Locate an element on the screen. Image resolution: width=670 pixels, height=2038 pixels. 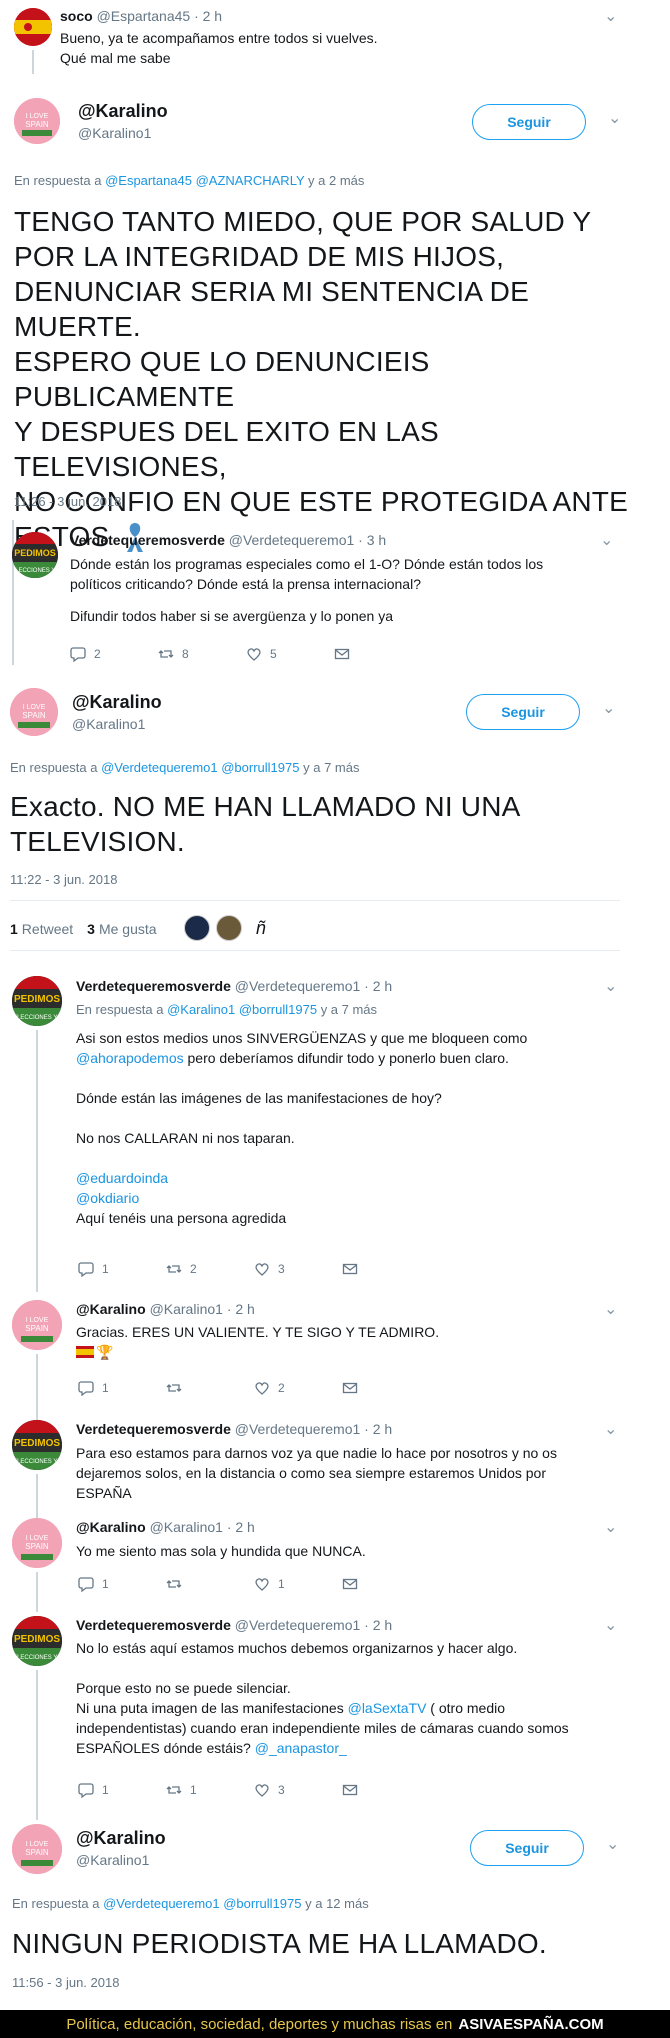
like-button: 5 is located at coordinates (290, 654).